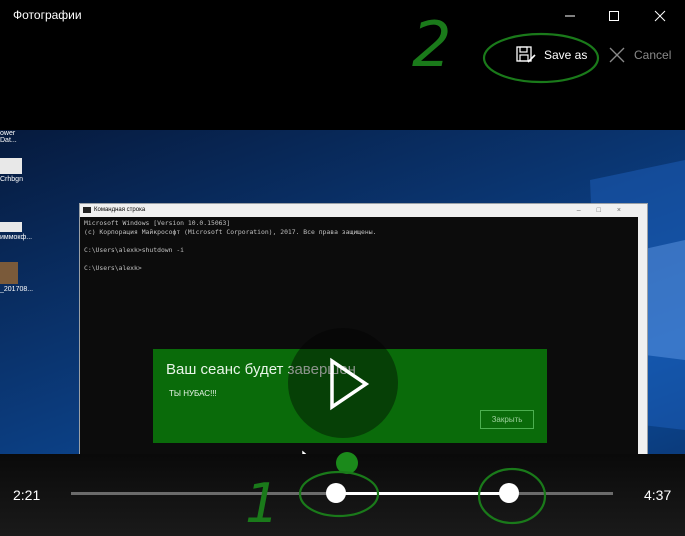  Describe the element at coordinates (653, 55) in the screenshot. I see `cancel-label: Cancel` at that location.